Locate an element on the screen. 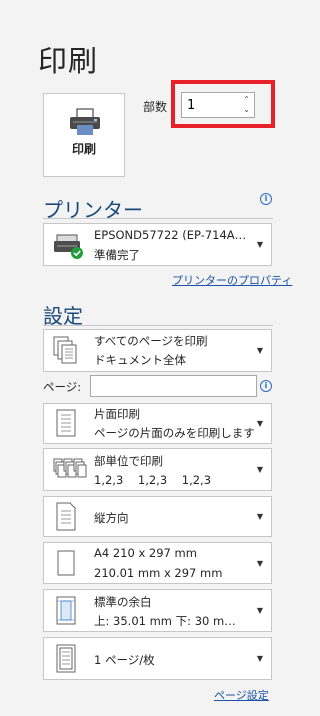 The image size is (320, 716). pages-per-sheet-icon is located at coordinates (66, 658).